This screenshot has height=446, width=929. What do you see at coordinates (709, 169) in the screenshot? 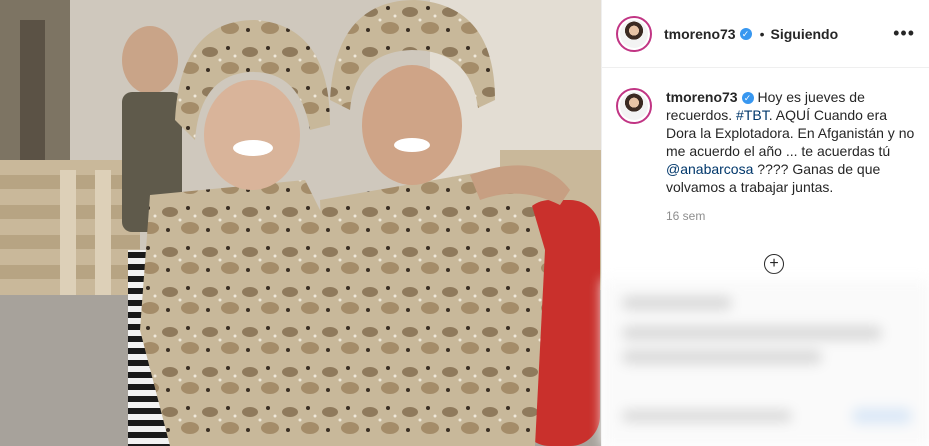
I see `mention-link: @anabarcosa` at bounding box center [709, 169].